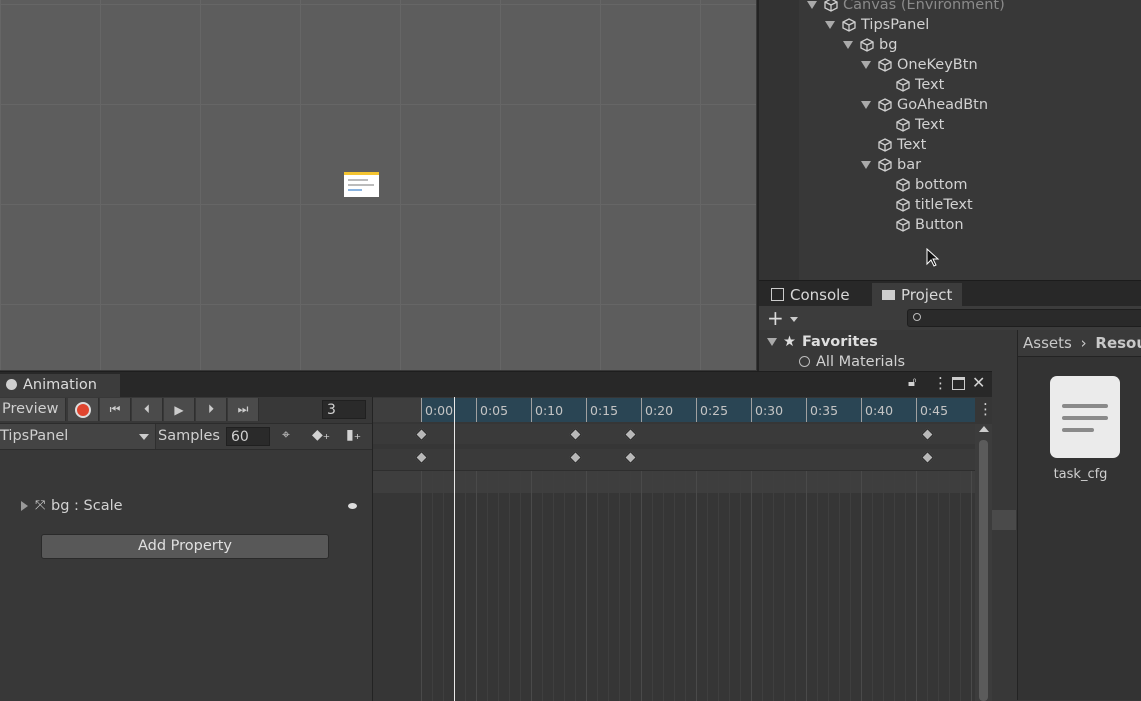  What do you see at coordinates (78, 436) in the screenshot?
I see `clip-dropdown: TipsPanel` at bounding box center [78, 436].